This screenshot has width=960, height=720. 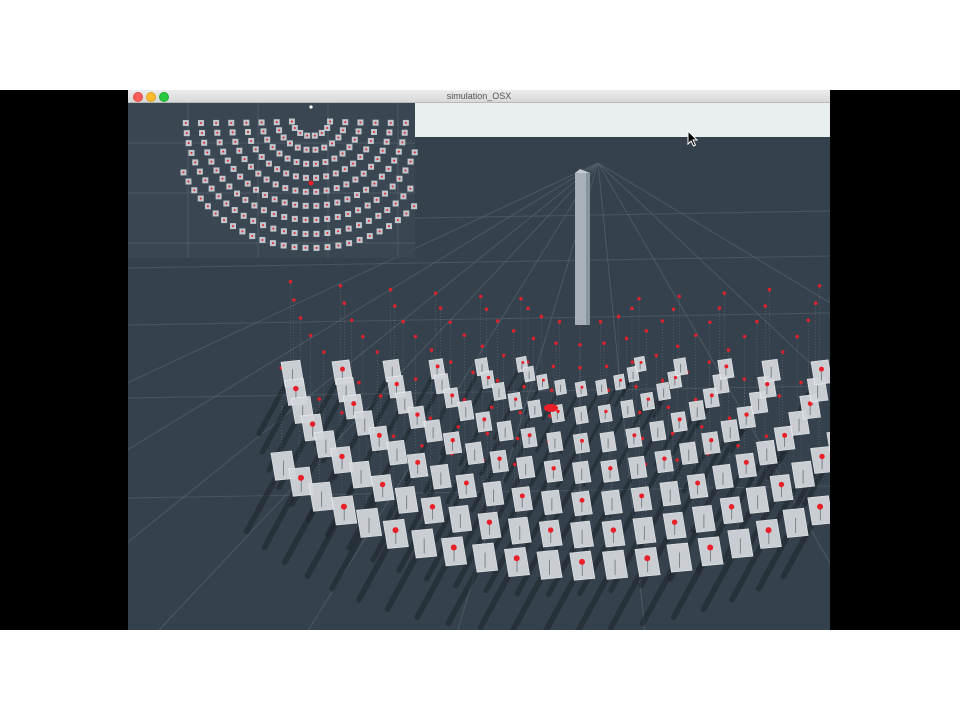 I want to click on receiver-tower, so click(x=582, y=247).